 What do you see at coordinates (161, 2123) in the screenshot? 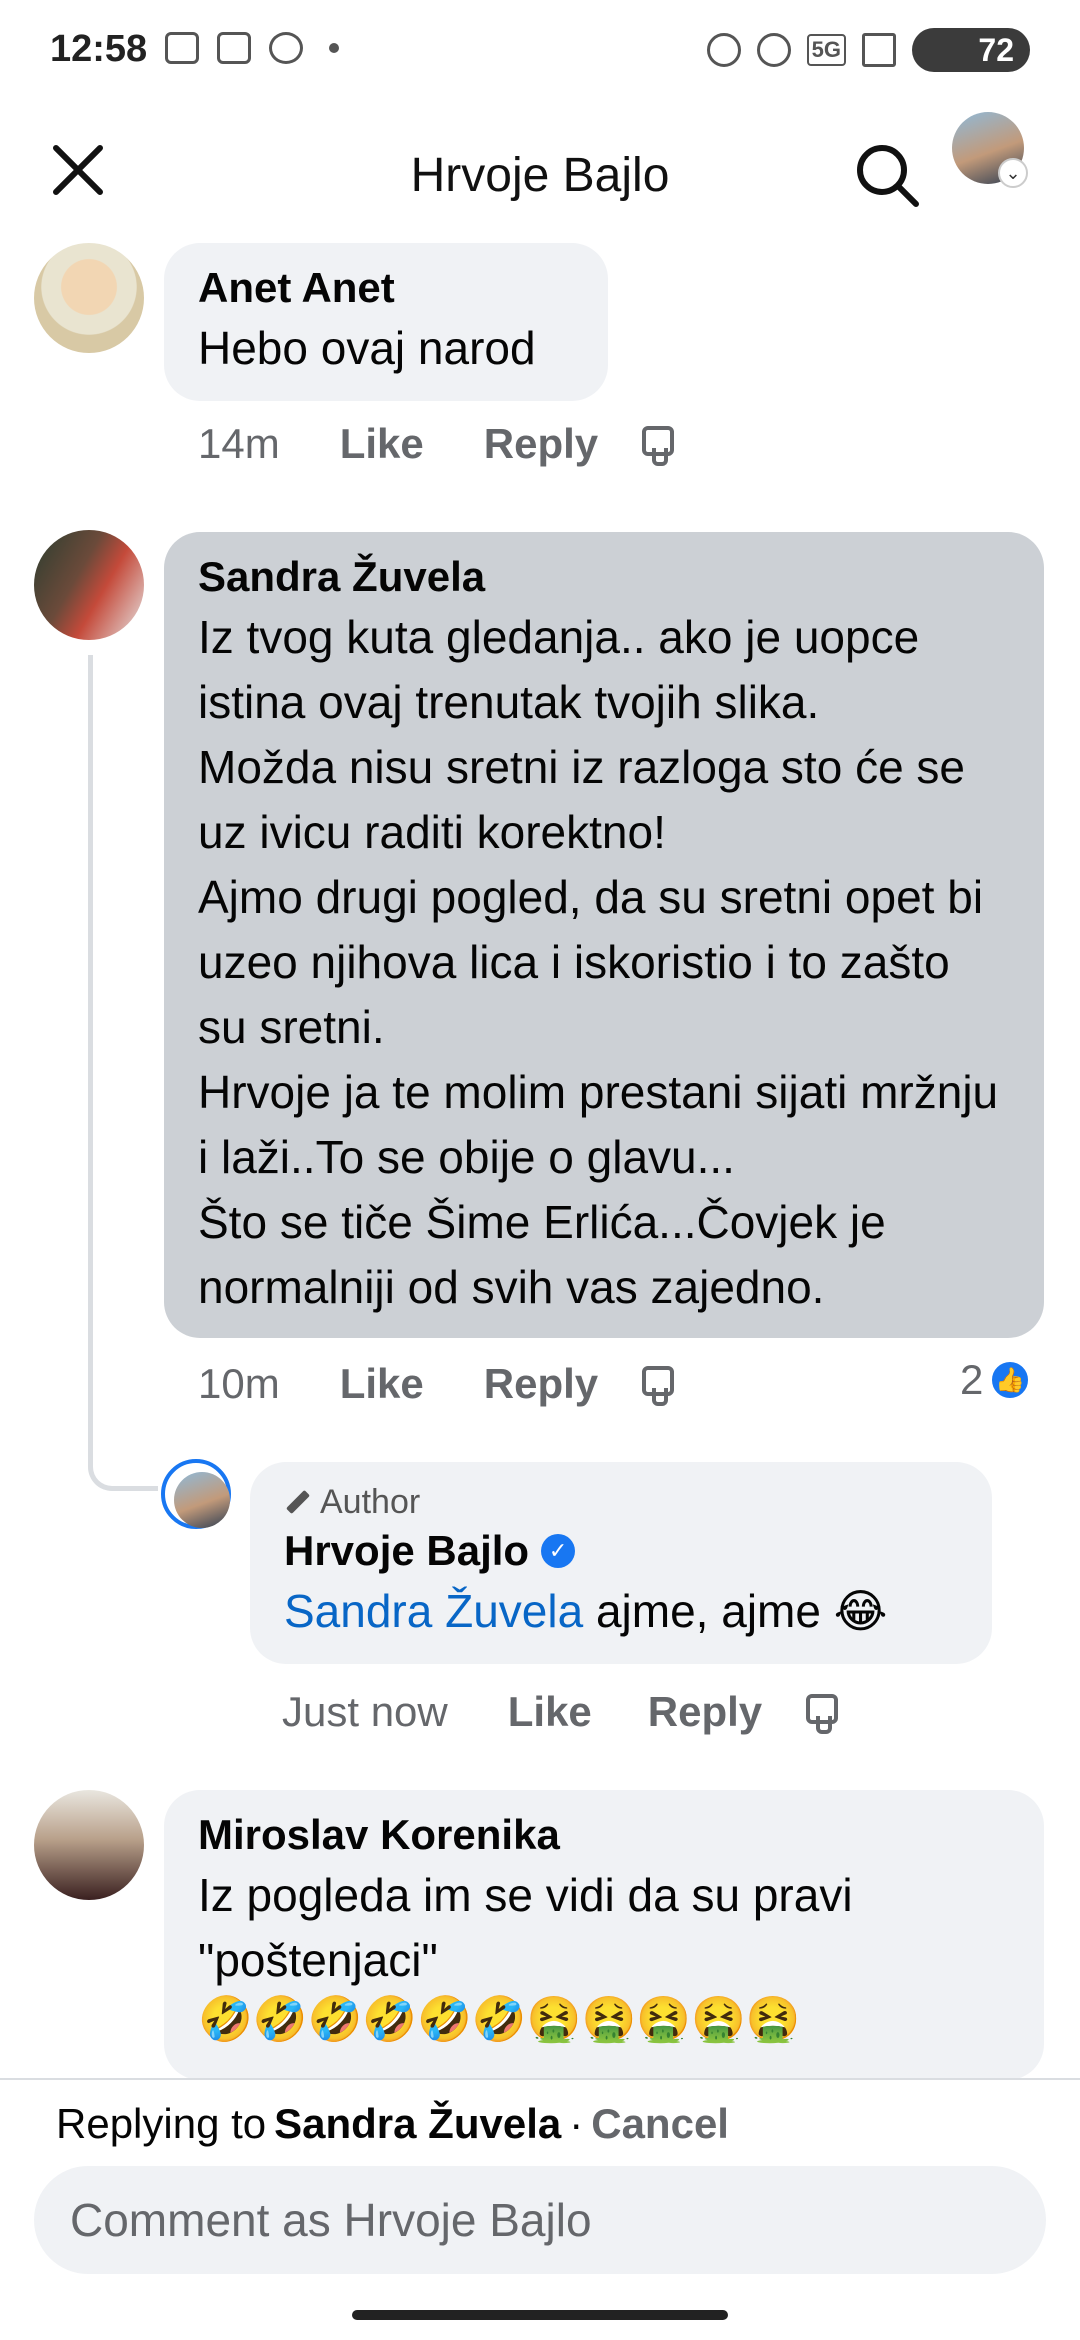
I see `replying-prefix: Replying to` at bounding box center [161, 2123].